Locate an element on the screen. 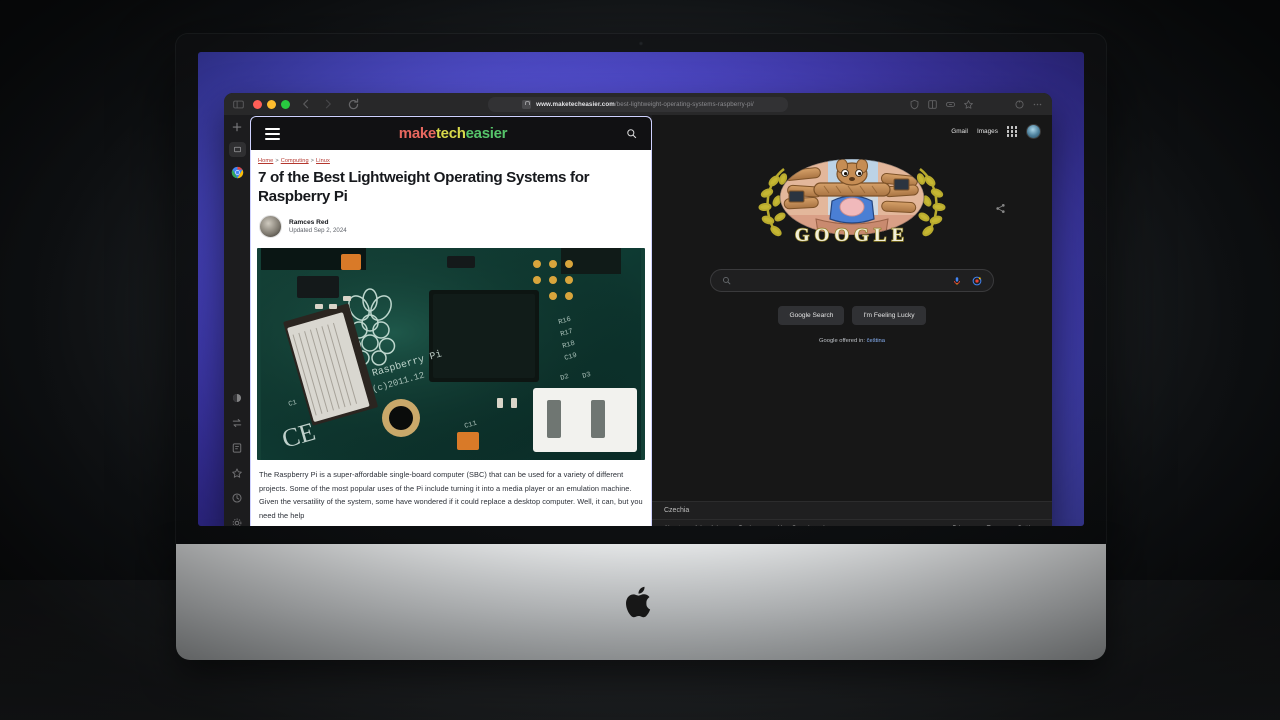 The height and width of the screenshot is (720, 1280). article-byline: Ramces Red Updated Sep 2, 2024 is located at coordinates (452, 227).